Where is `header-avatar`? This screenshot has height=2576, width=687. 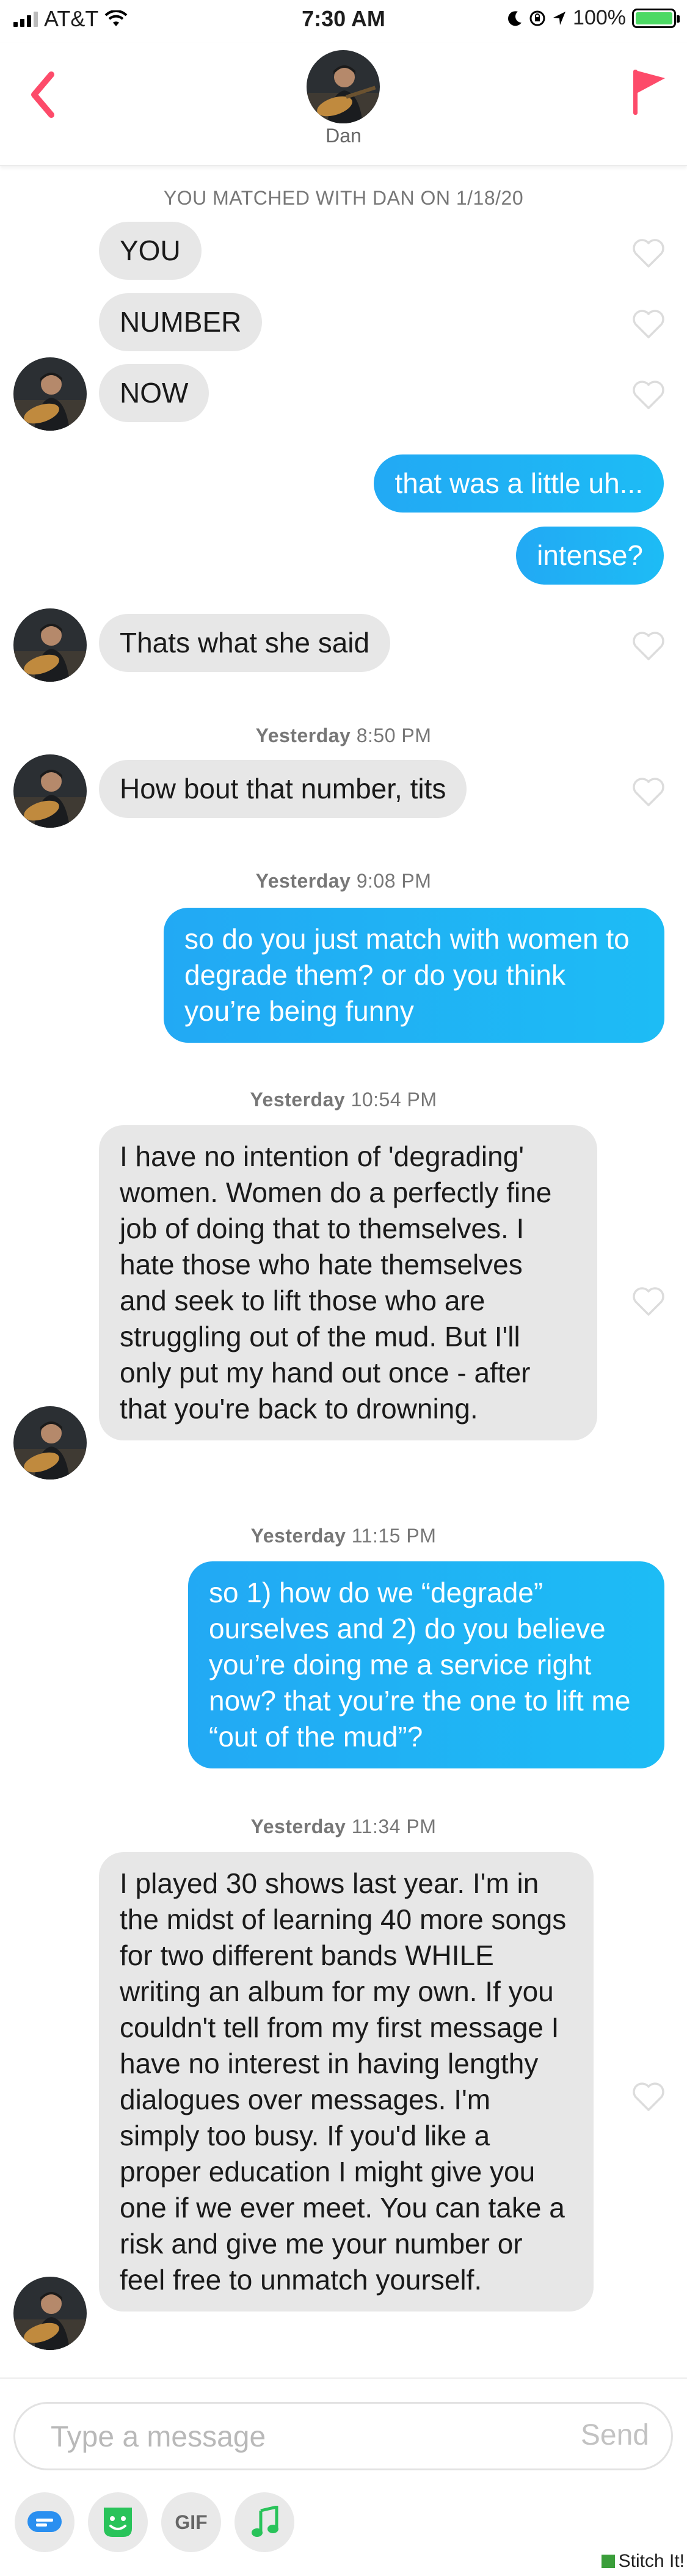 header-avatar is located at coordinates (343, 87).